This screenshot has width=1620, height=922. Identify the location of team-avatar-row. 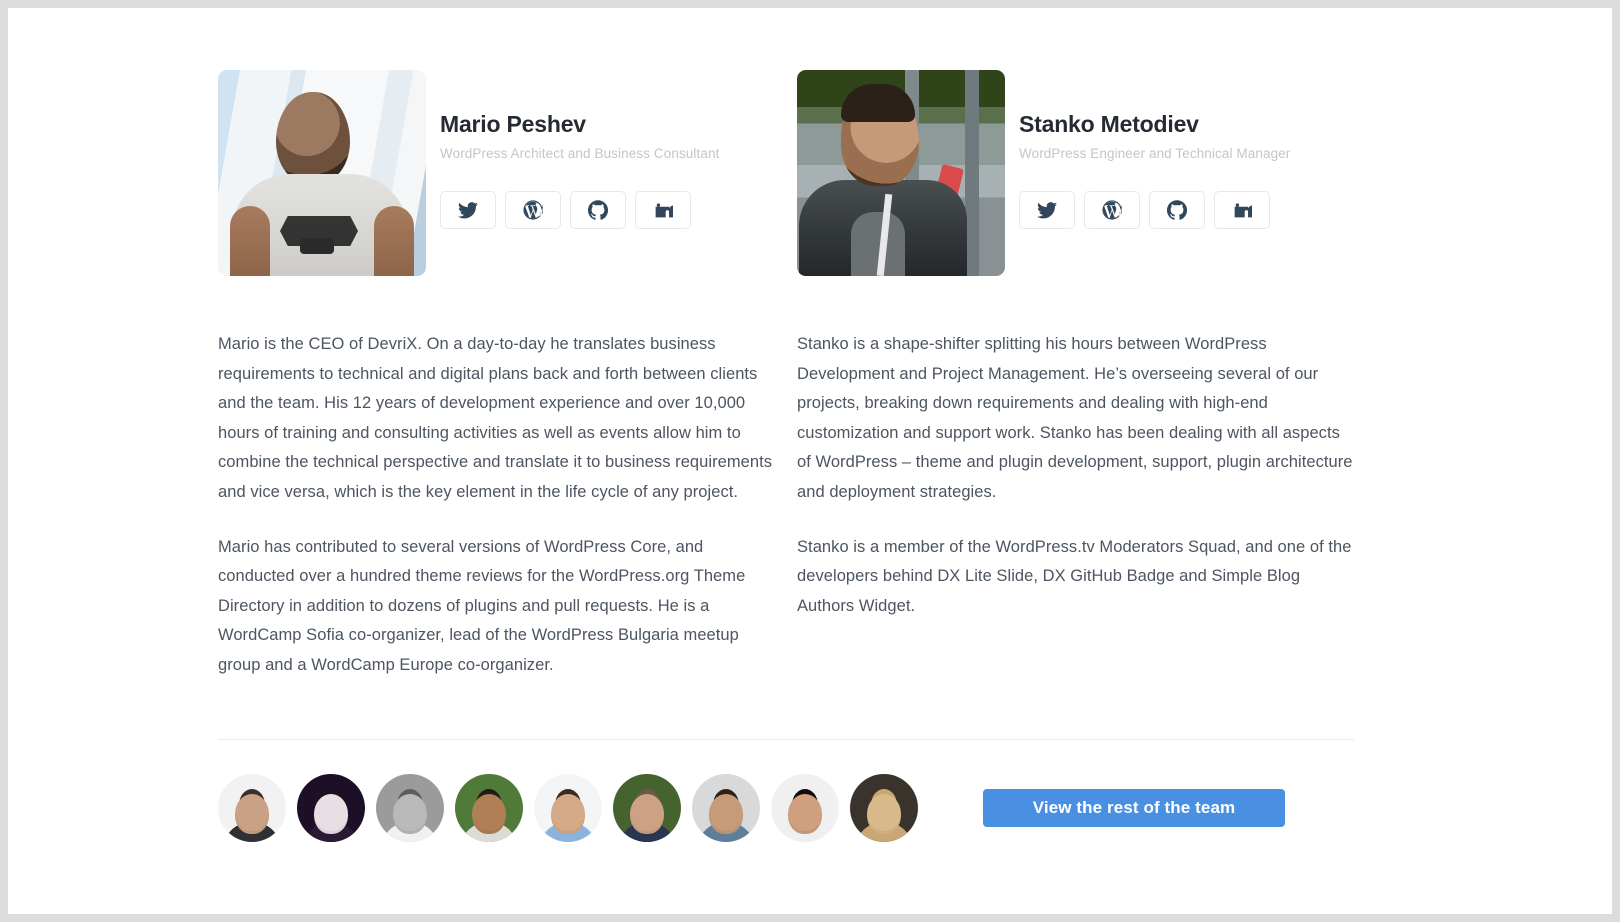
(573, 807).